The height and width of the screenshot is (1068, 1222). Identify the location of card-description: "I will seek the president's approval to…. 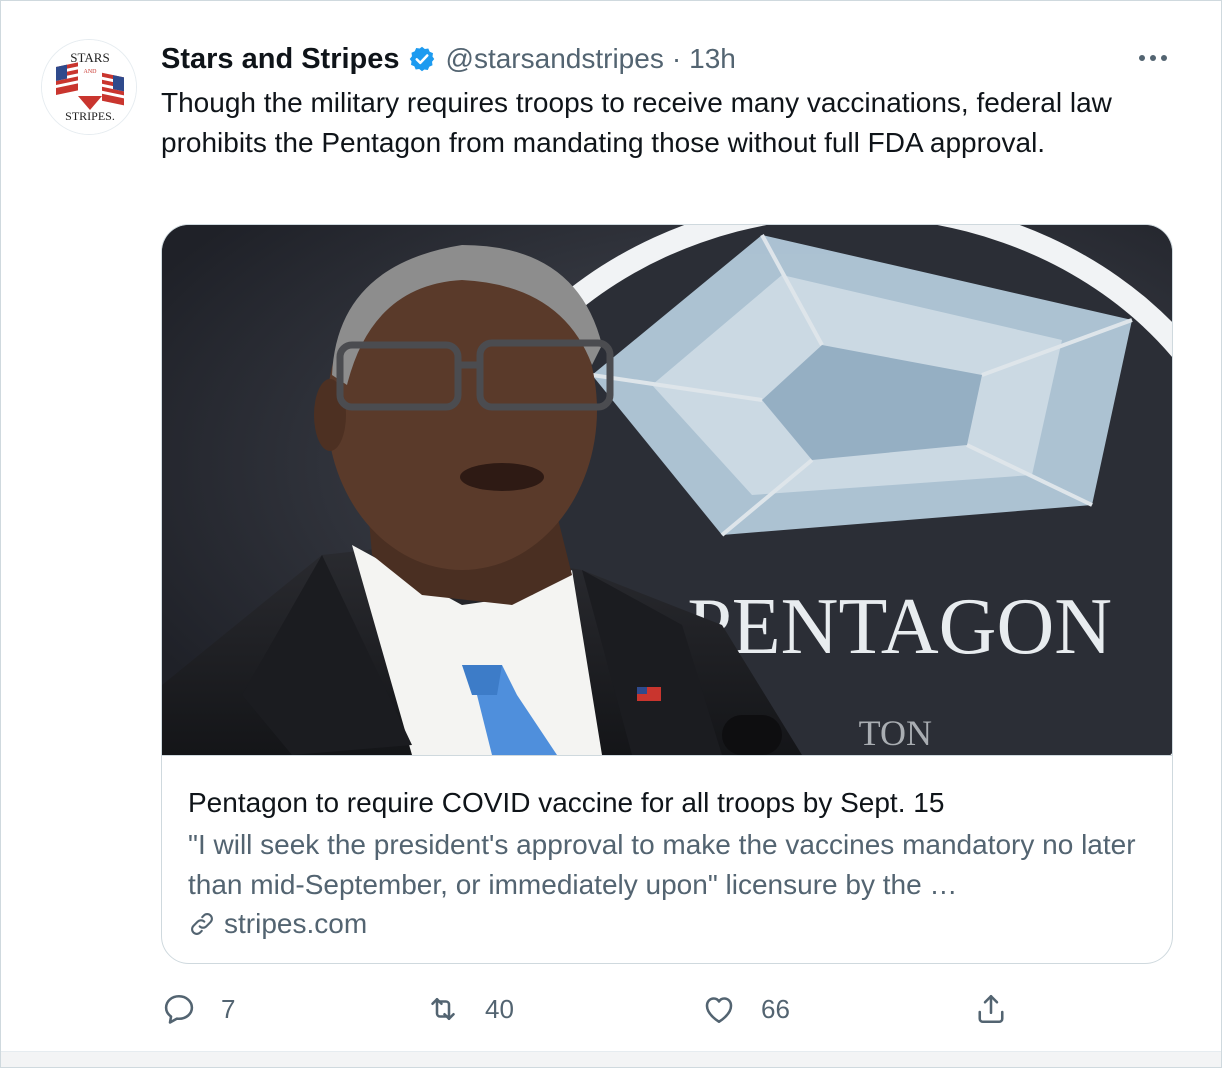
(662, 864).